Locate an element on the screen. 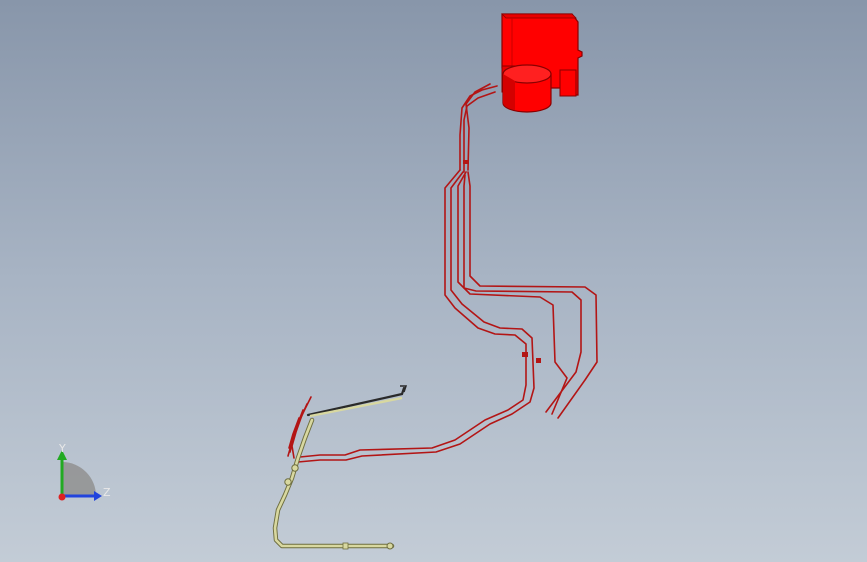 The height and width of the screenshot is (562, 867). triad-x-axis is located at coordinates (62, 497).